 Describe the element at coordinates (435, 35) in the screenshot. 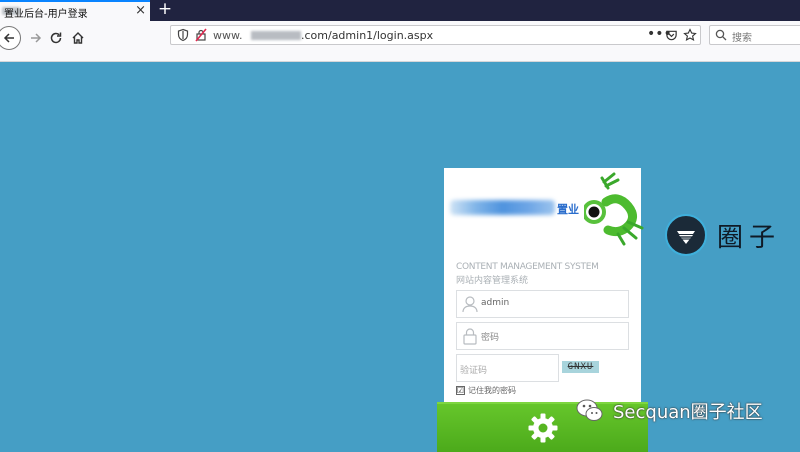

I see `address-bar: www. .com/admin1/login.aspx •••` at that location.